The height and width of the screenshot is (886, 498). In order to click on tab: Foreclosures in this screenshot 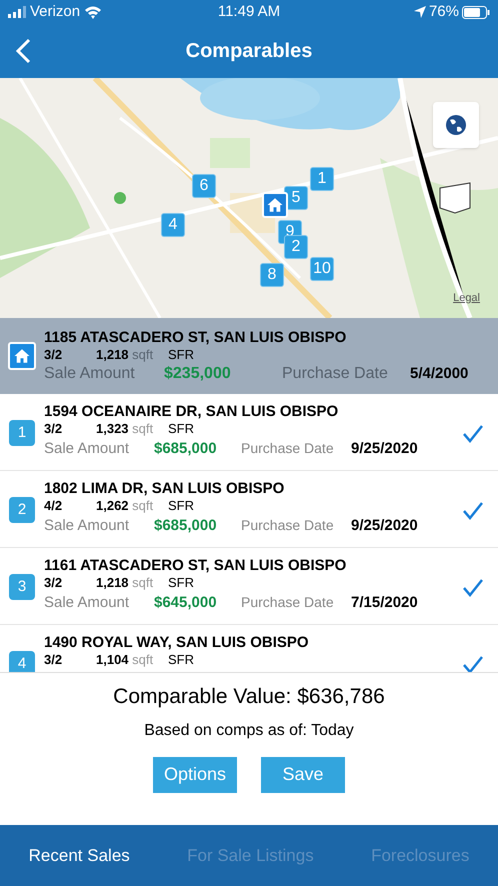, I will do `click(420, 855)`.